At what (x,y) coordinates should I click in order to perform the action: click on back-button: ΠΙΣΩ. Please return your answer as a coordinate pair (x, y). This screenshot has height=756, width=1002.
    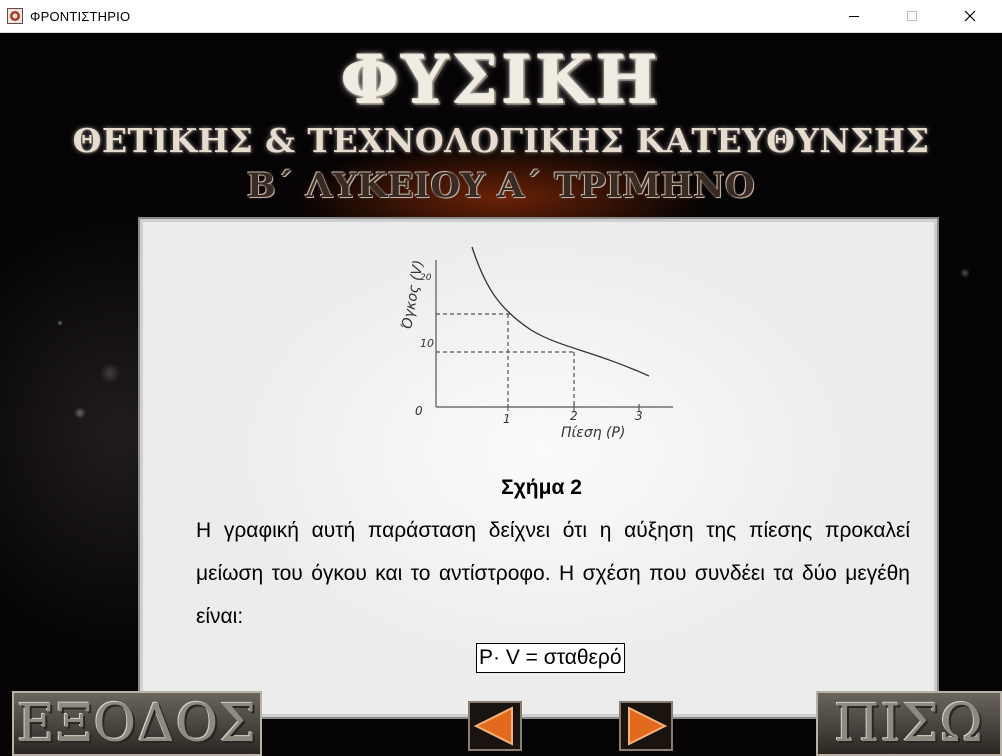
    Looking at the image, I should click on (909, 723).